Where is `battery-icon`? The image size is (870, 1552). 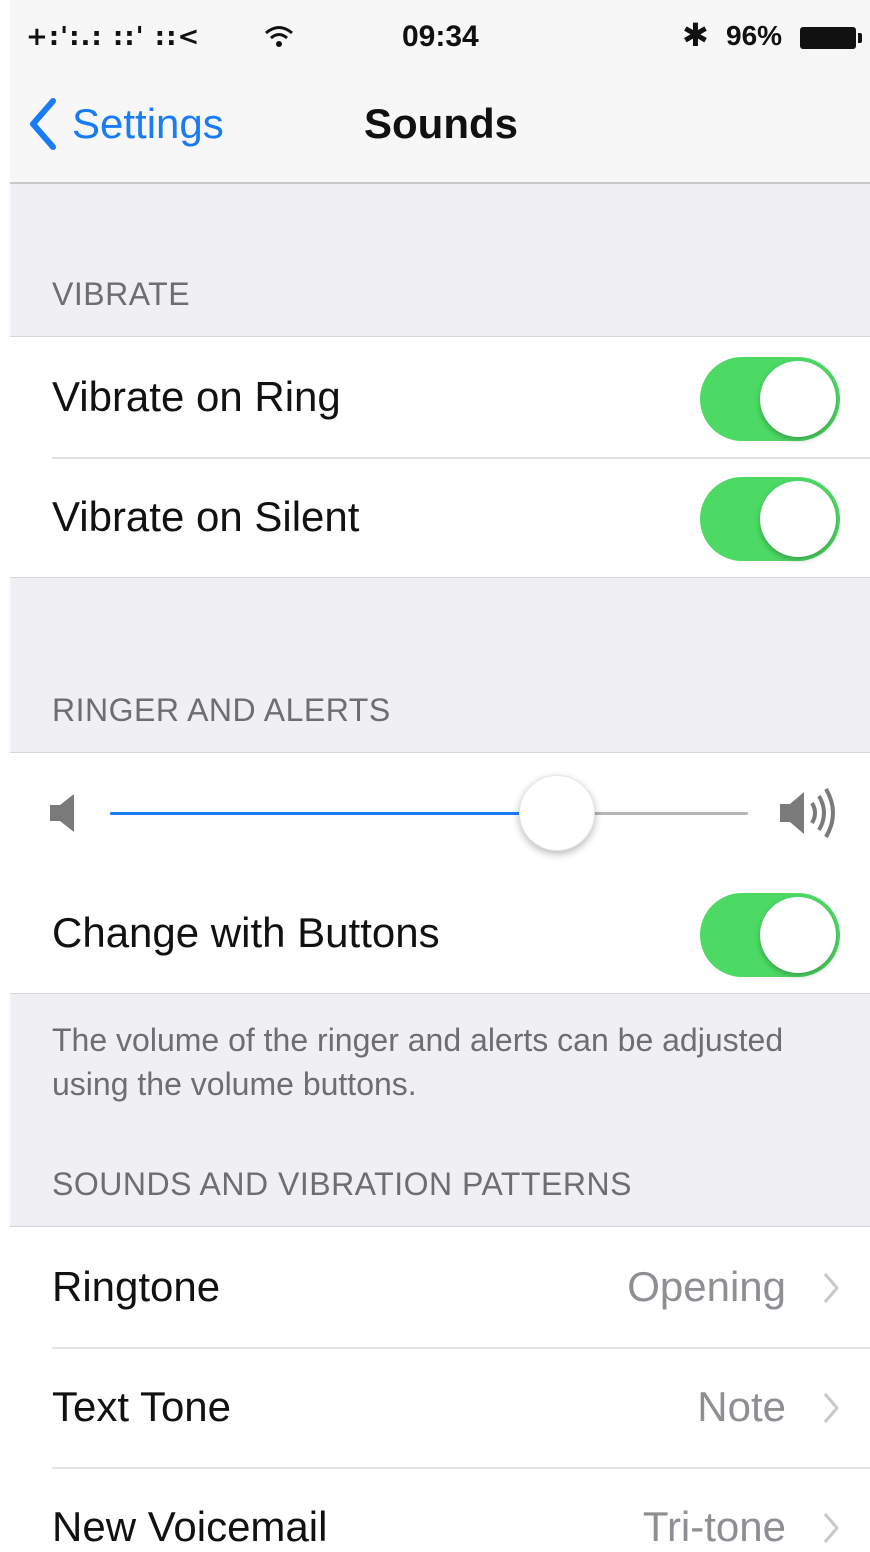
battery-icon is located at coordinates (831, 38).